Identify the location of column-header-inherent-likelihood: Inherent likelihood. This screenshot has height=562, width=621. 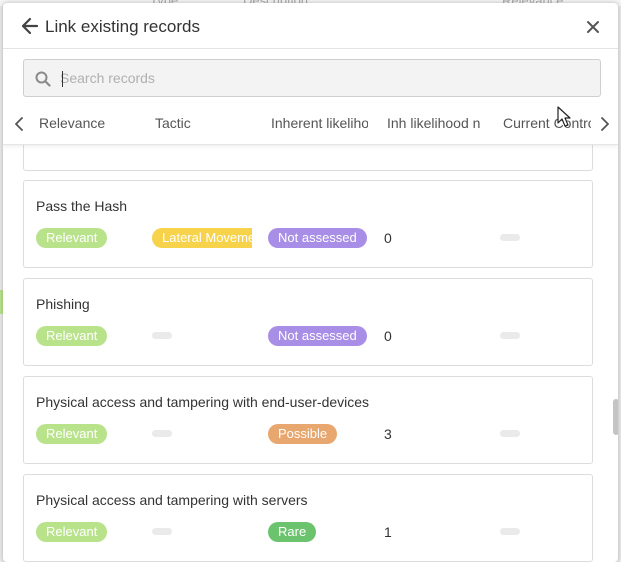
(319, 123).